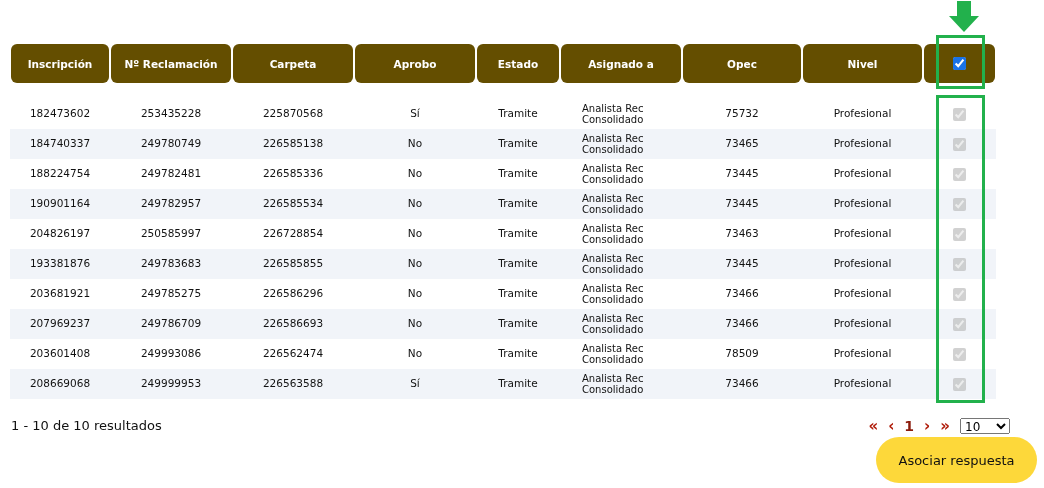 The width and height of the screenshot is (1044, 488). I want to click on table-cell: 226585534, so click(293, 204).